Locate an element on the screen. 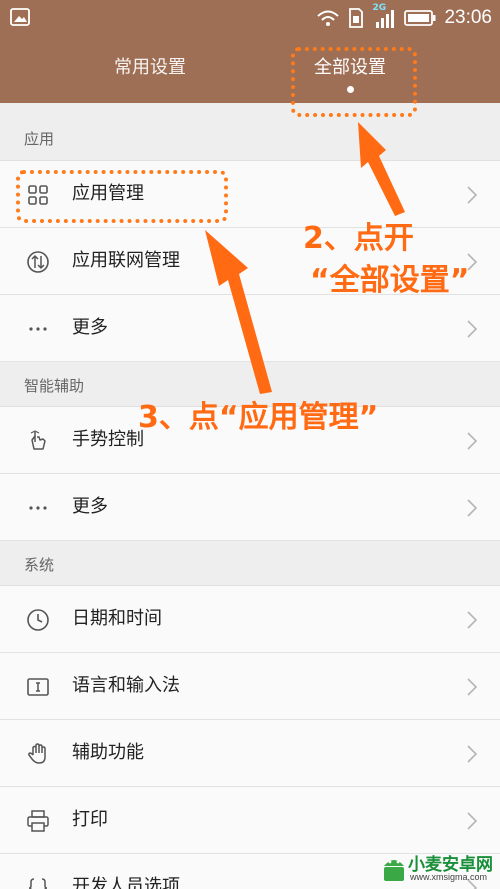 This screenshot has height=889, width=500. clock-icon is located at coordinates (38, 620).